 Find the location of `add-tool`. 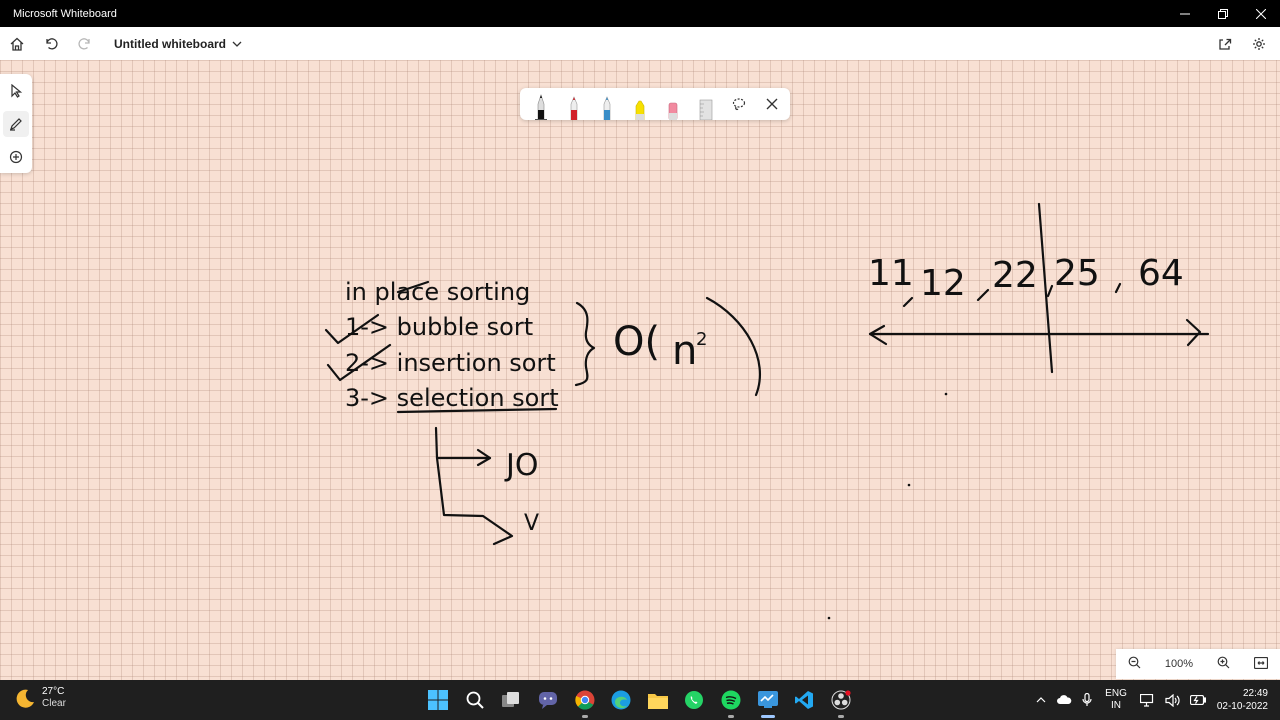

add-tool is located at coordinates (16, 157).